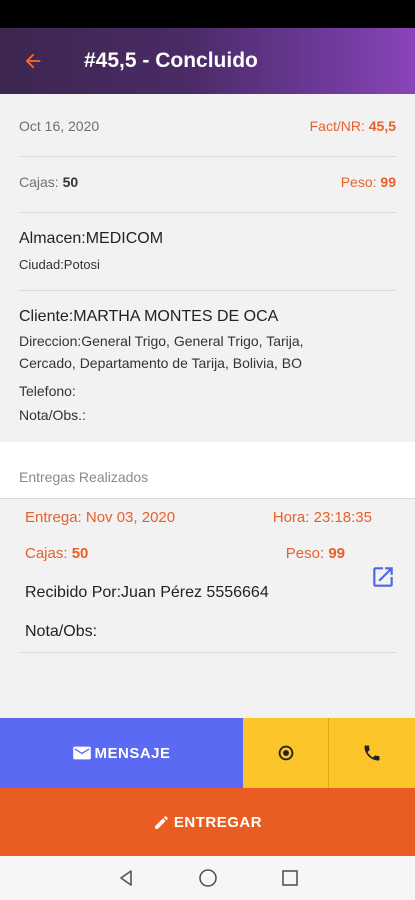 The image size is (415, 900). I want to click on pencil-icon, so click(161, 822).